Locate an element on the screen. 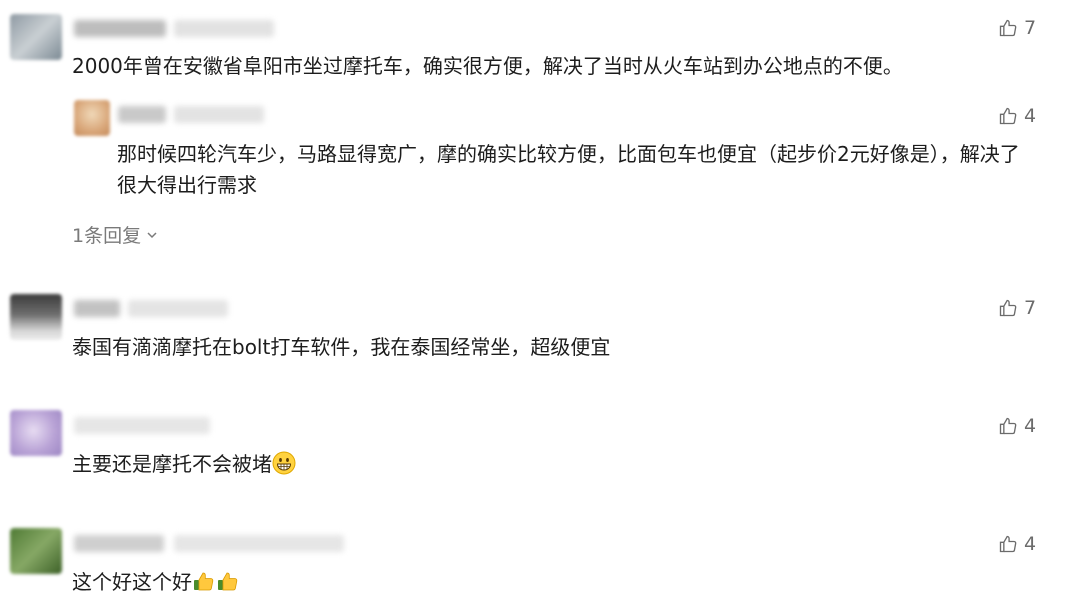 The height and width of the screenshot is (607, 1080). reply-avatar is located at coordinates (92, 118).